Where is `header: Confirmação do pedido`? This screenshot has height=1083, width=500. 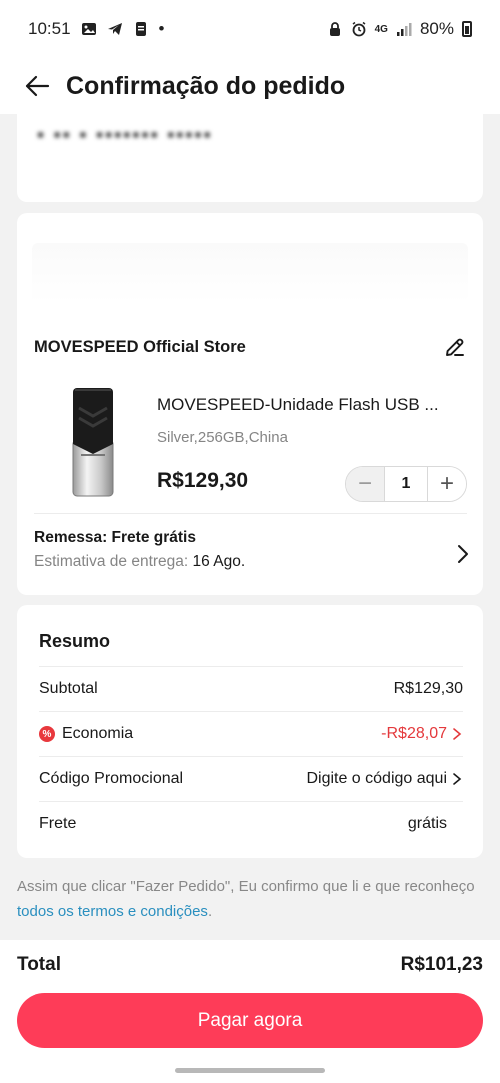 header: Confirmação do pedido is located at coordinates (250, 86).